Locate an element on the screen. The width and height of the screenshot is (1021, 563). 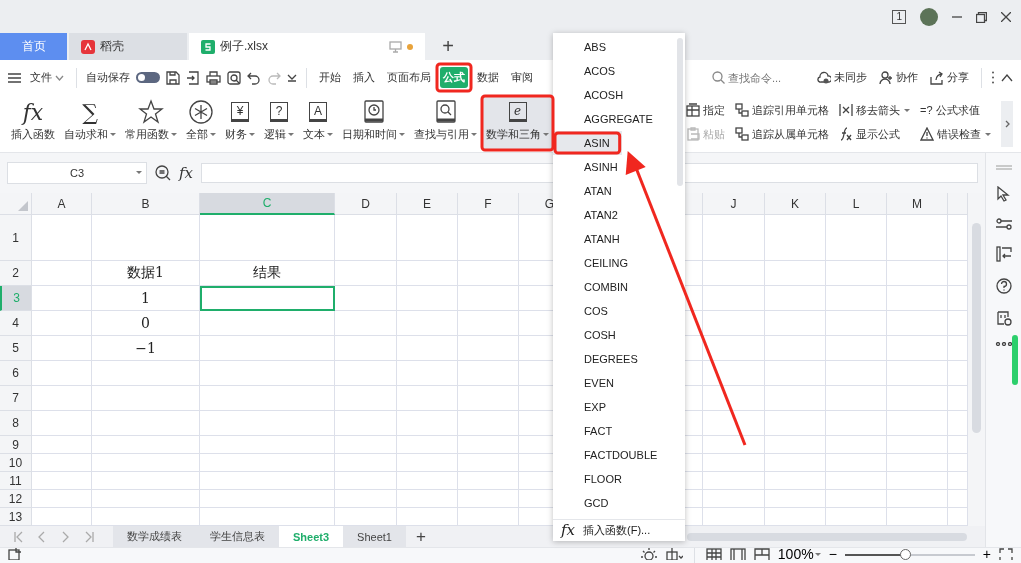
book-icon: e is located at coordinates (517, 112).